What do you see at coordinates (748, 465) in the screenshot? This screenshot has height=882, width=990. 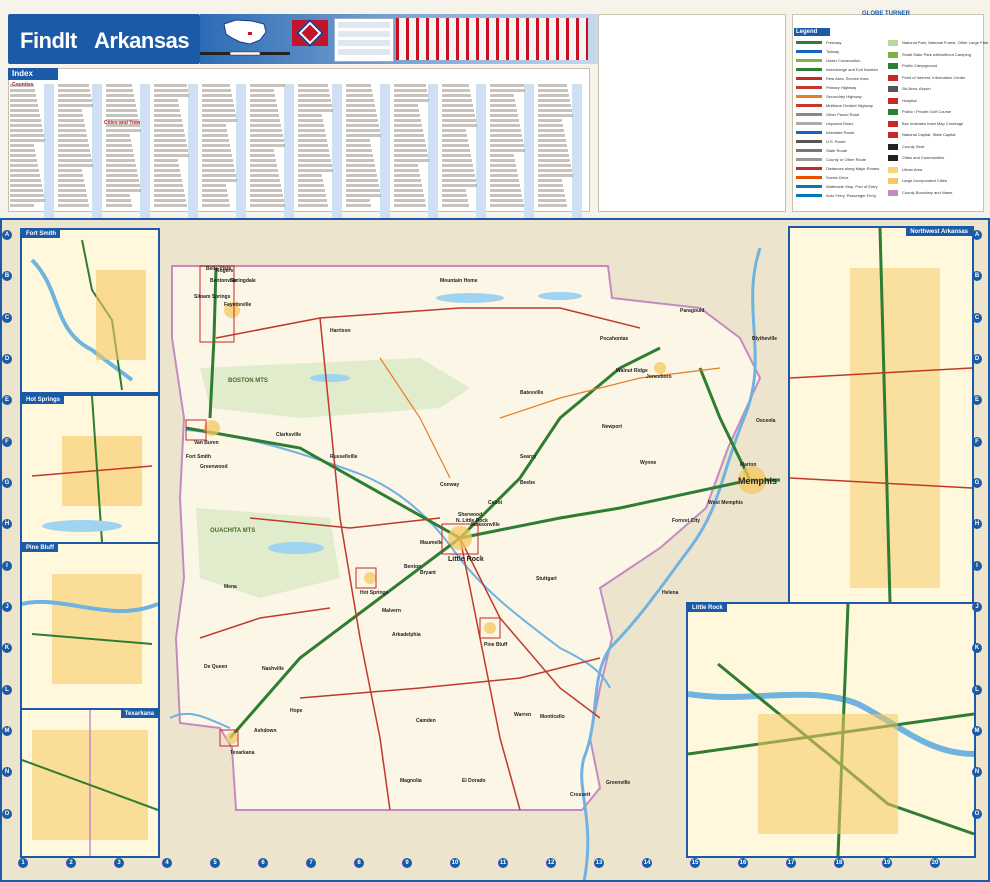 I see `city-label: Marion` at bounding box center [748, 465].